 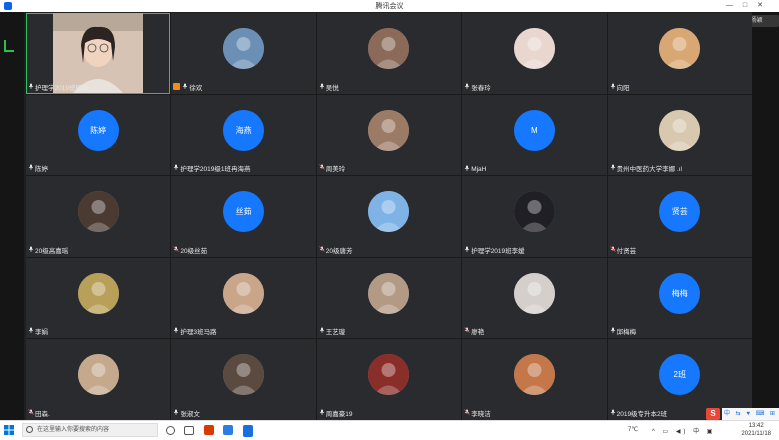 I want to click on participant-name: 徐欢, so click(x=187, y=87).